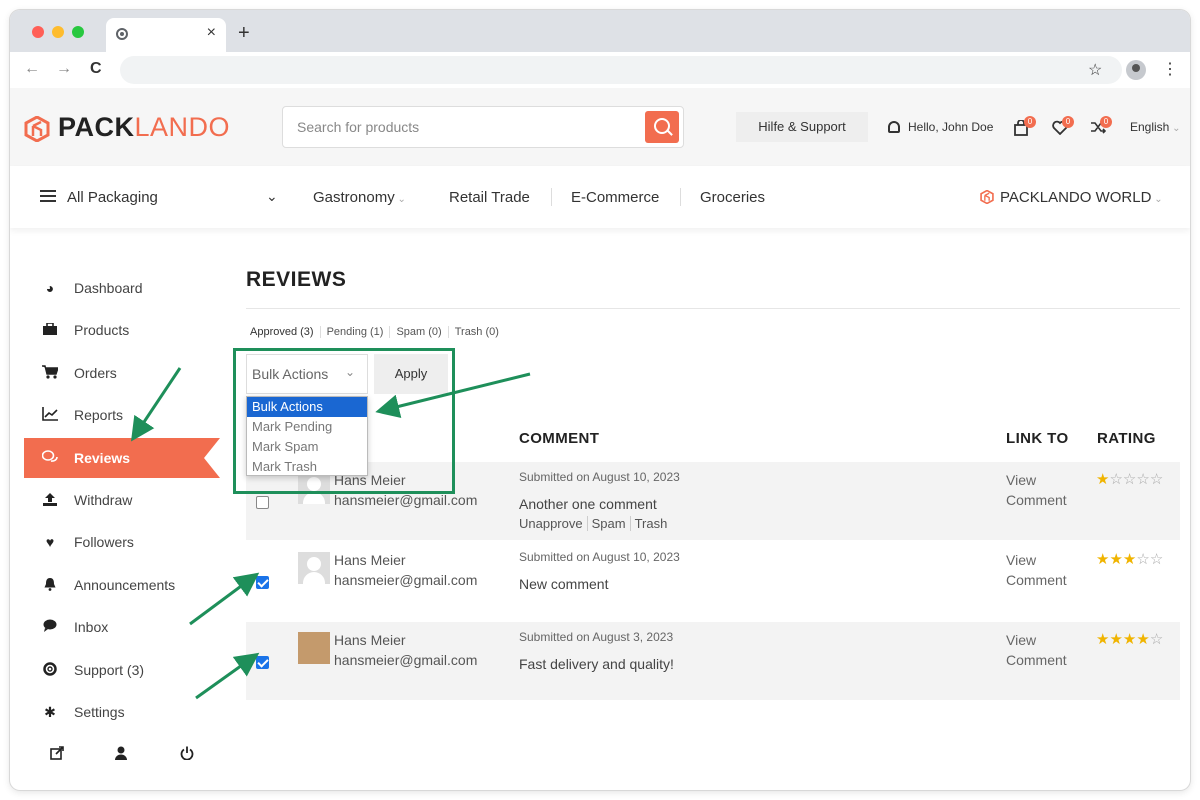  Describe the element at coordinates (476, 332) in the screenshot. I see `filter-trash: Trash (0)` at that location.